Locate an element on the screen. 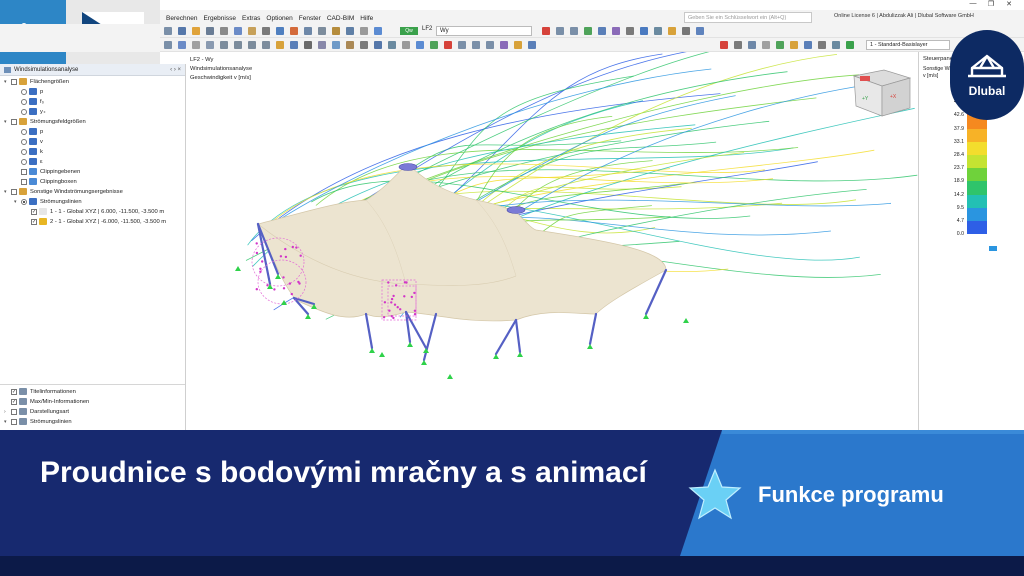 The width and height of the screenshot is (1024, 576). menu-extras: Extras is located at coordinates (251, 18).